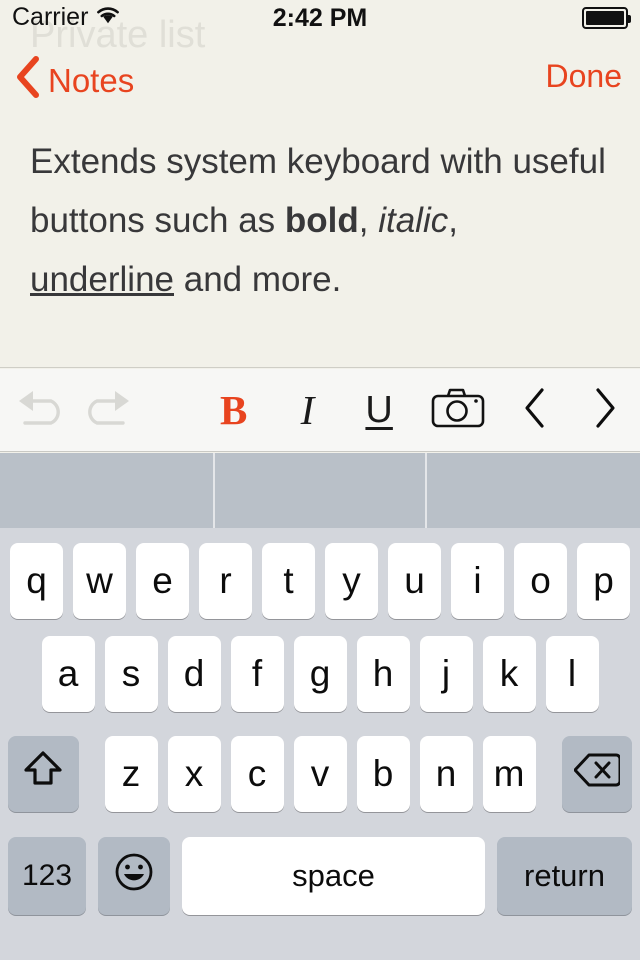 The image size is (640, 960). I want to click on undo-button, so click(37, 410).